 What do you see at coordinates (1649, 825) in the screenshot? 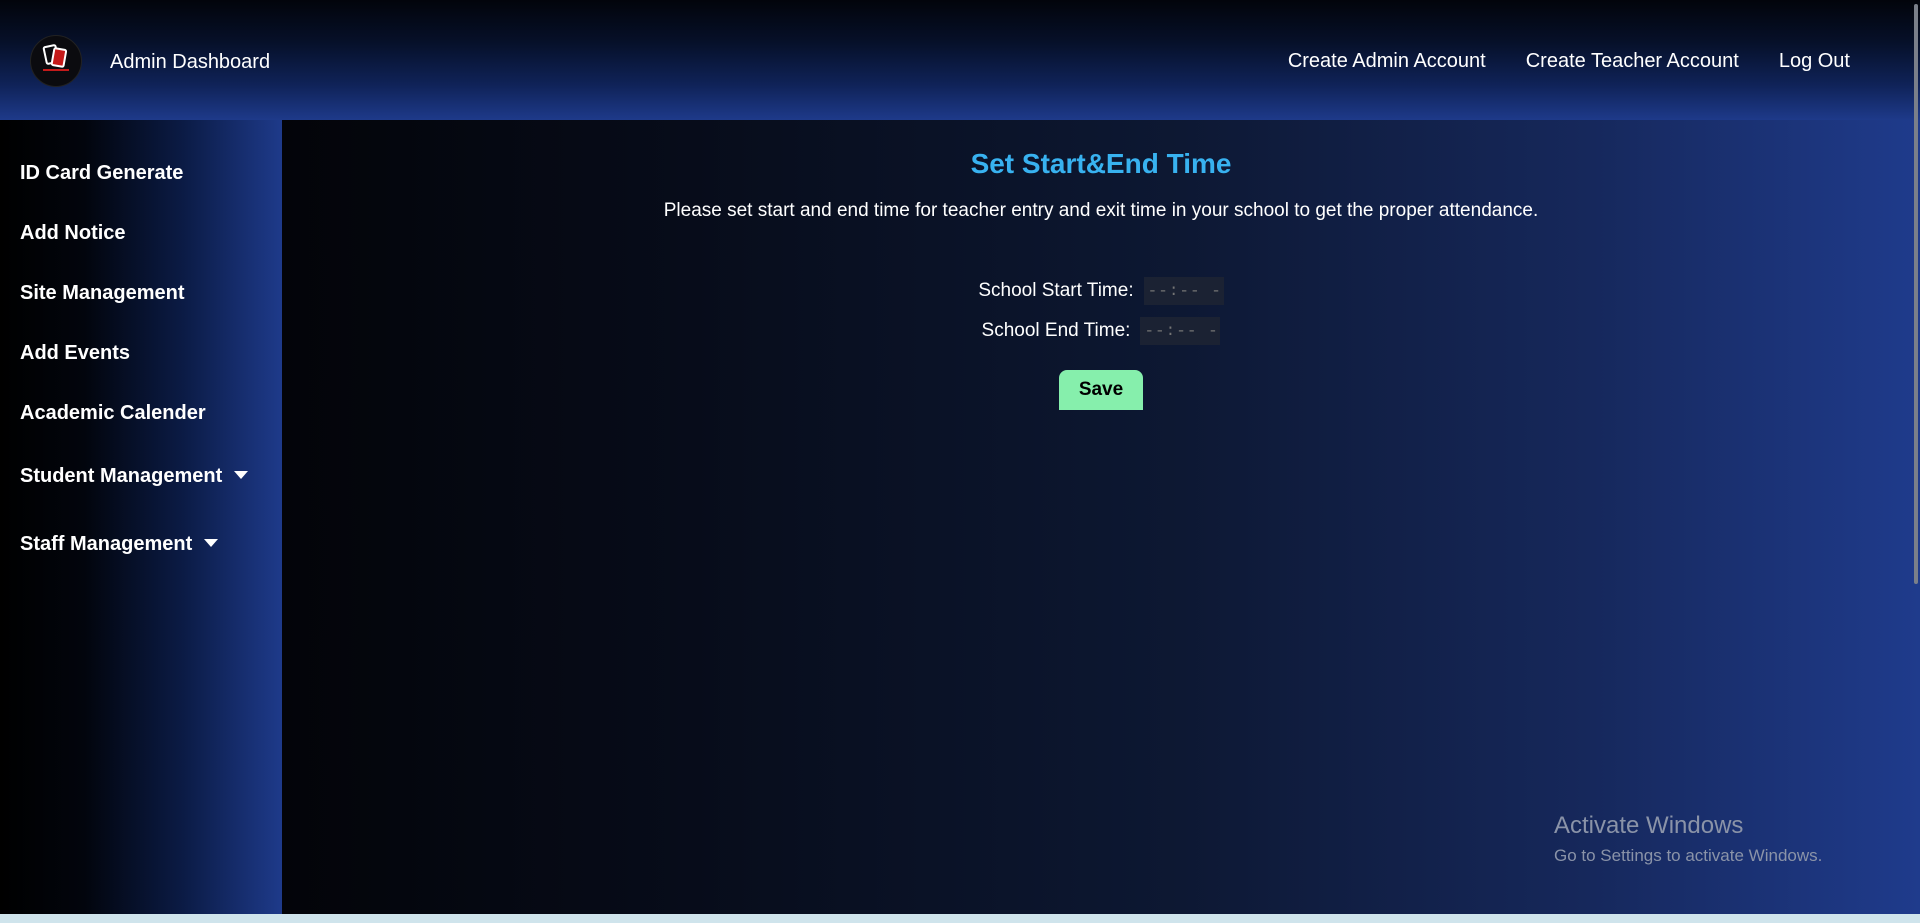
I see `watermark-title: Activate Windows` at bounding box center [1649, 825].